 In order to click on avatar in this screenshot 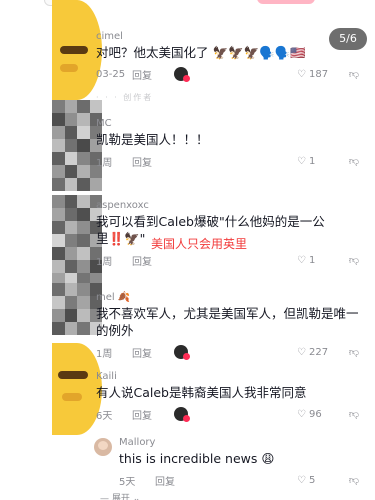, I will do `click(103, 447)`.